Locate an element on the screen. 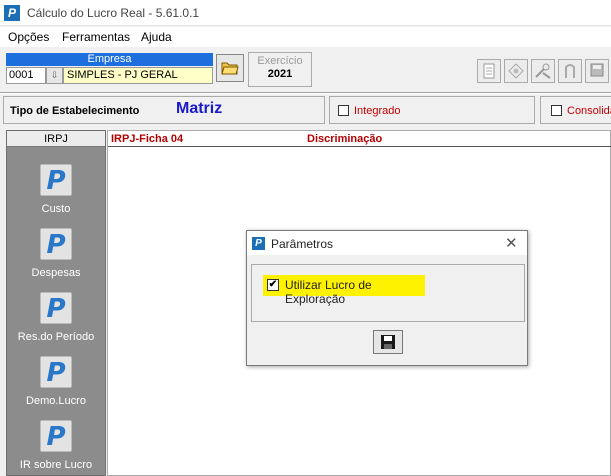 The image size is (611, 476). empresa-label: Empresa is located at coordinates (109, 59).